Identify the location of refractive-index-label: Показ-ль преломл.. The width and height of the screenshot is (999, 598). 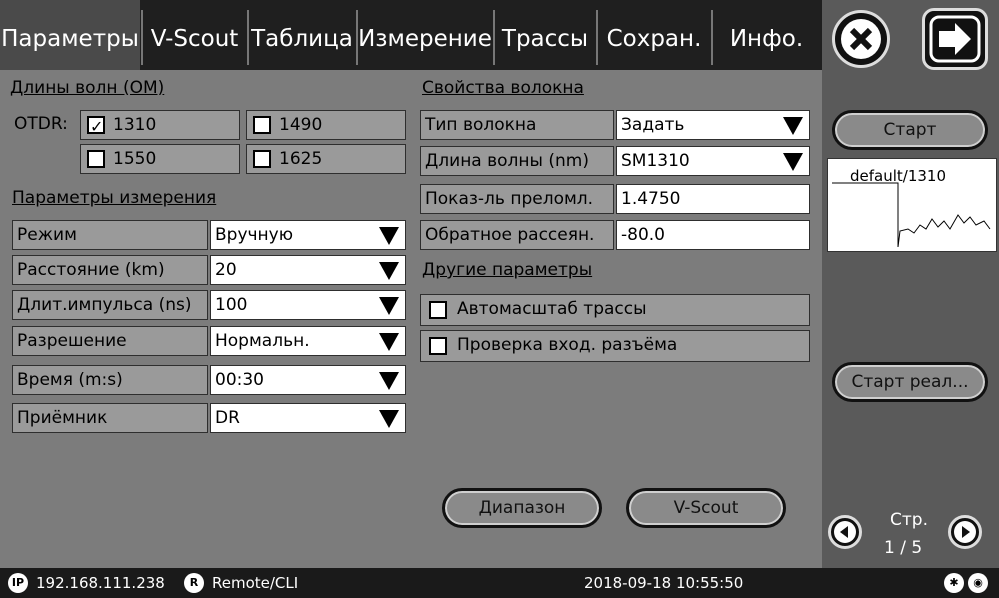
(517, 199).